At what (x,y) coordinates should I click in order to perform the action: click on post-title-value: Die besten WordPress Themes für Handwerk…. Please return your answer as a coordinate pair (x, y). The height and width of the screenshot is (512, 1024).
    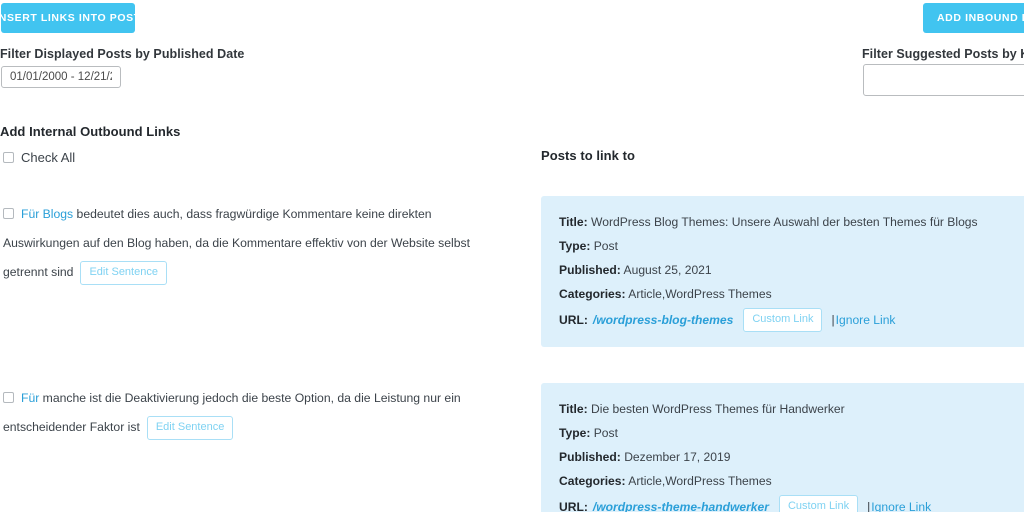
    Looking at the image, I should click on (718, 409).